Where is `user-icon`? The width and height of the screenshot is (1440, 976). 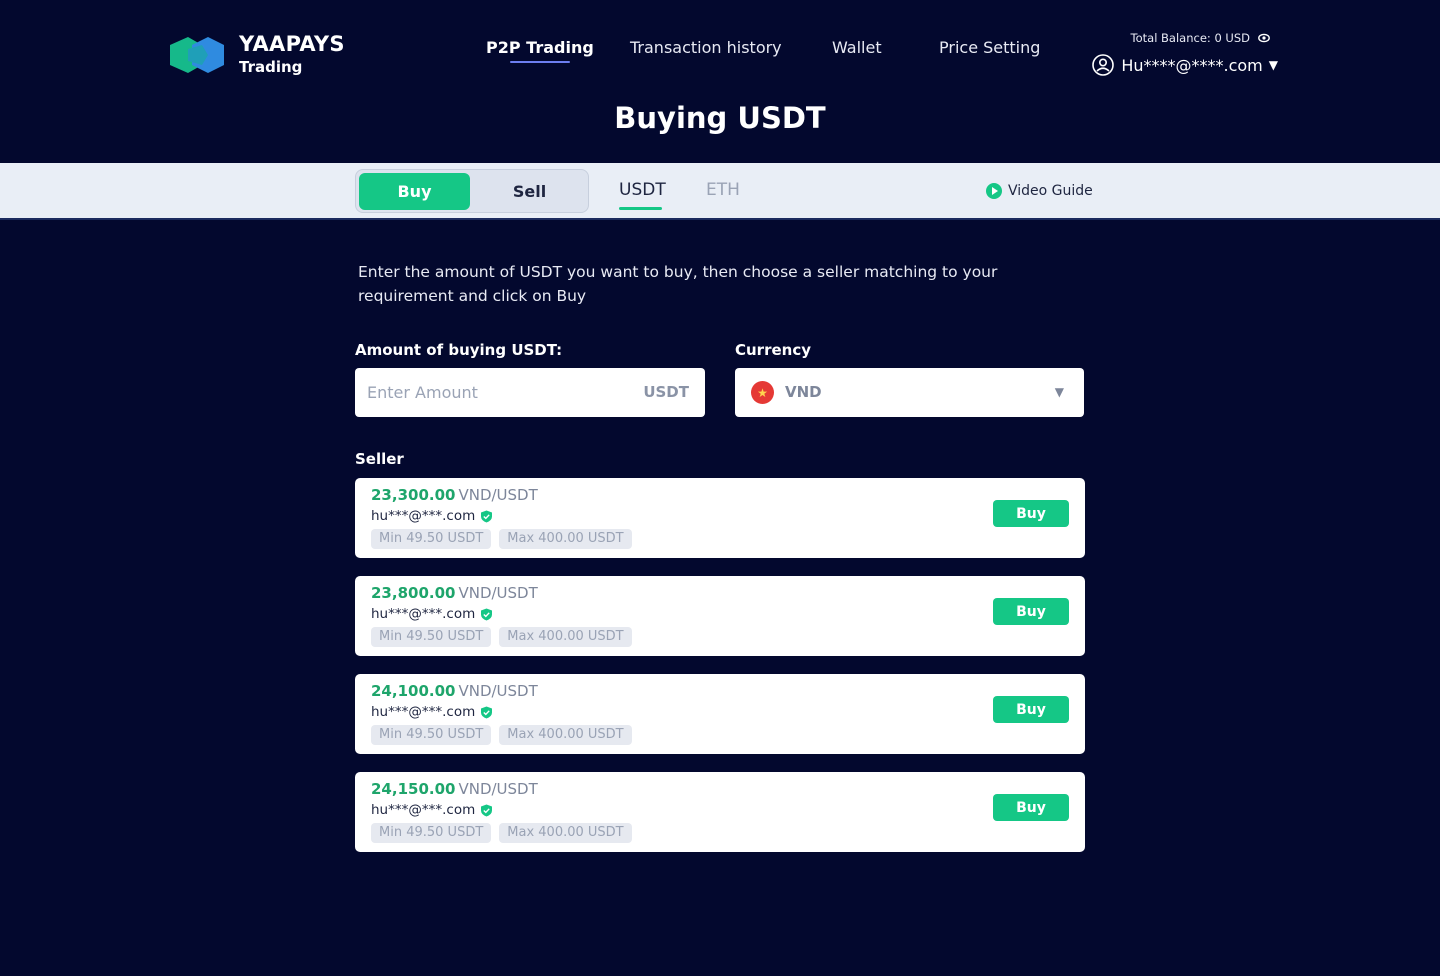
user-icon is located at coordinates (1103, 65).